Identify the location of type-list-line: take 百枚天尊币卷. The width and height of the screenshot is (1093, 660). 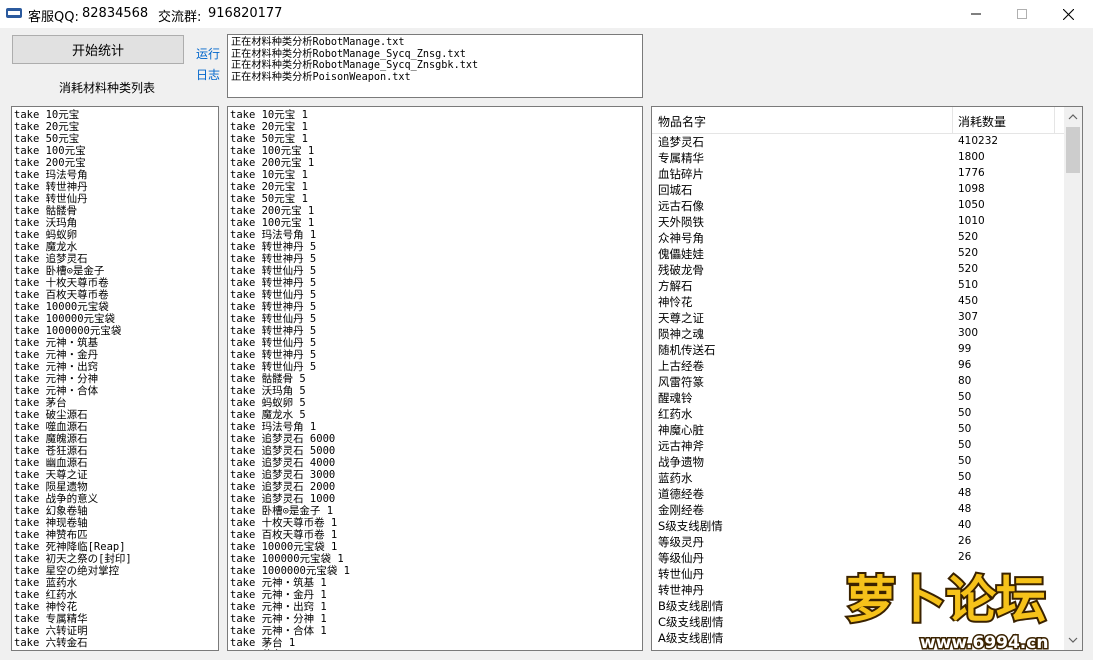
(61, 295).